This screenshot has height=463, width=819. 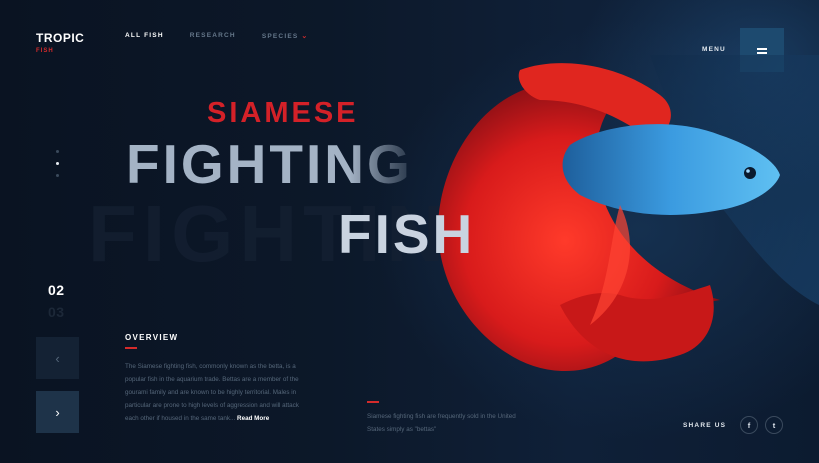 I want to click on overview-accent-line, so click(x=131, y=348).